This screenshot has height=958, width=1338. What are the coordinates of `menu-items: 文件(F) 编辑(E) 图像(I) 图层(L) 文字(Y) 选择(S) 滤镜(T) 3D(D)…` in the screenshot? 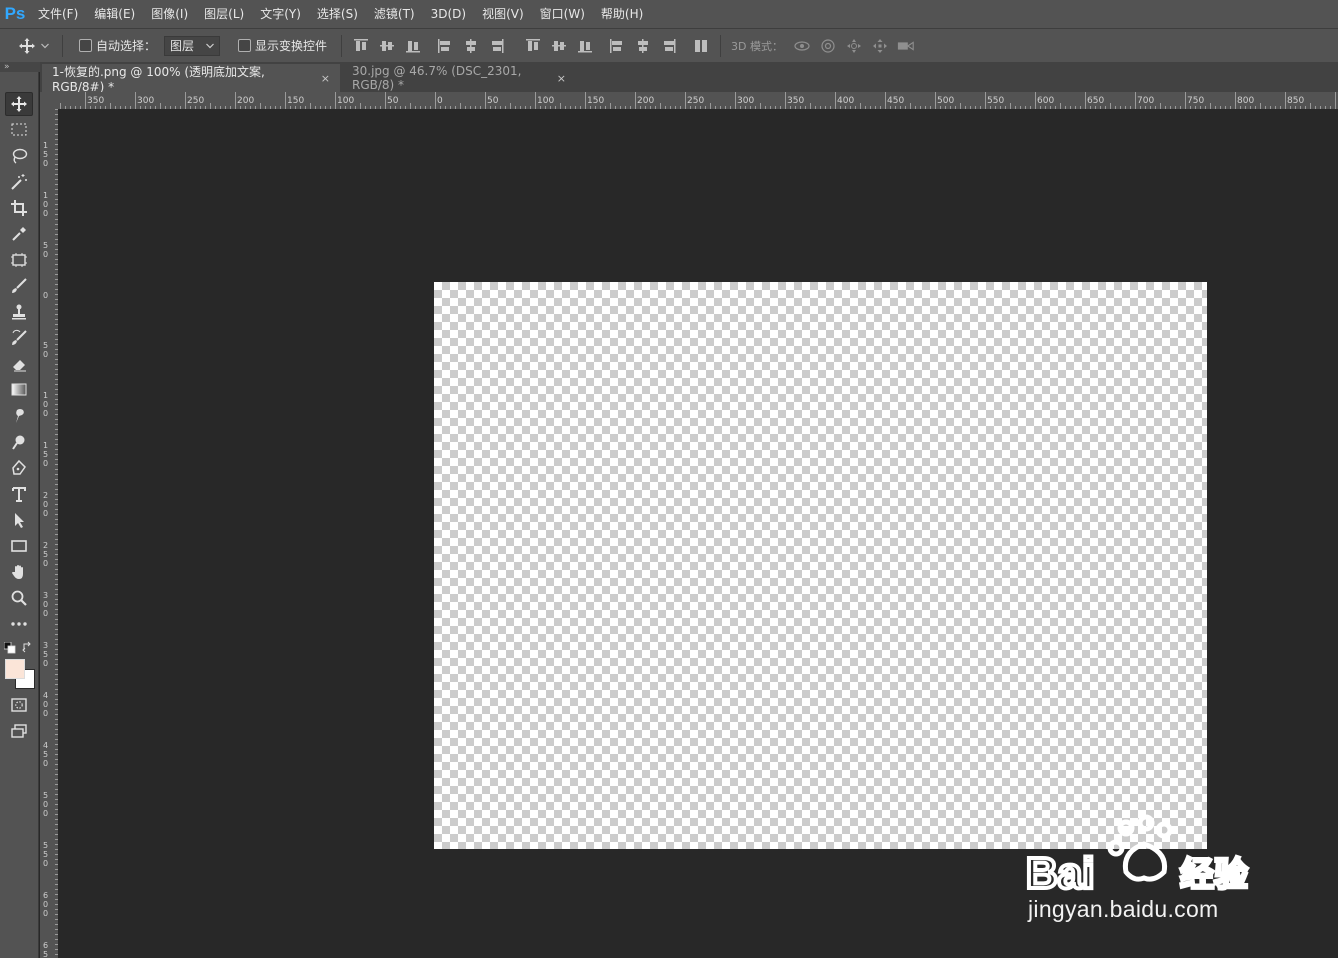 It's located at (340, 14).